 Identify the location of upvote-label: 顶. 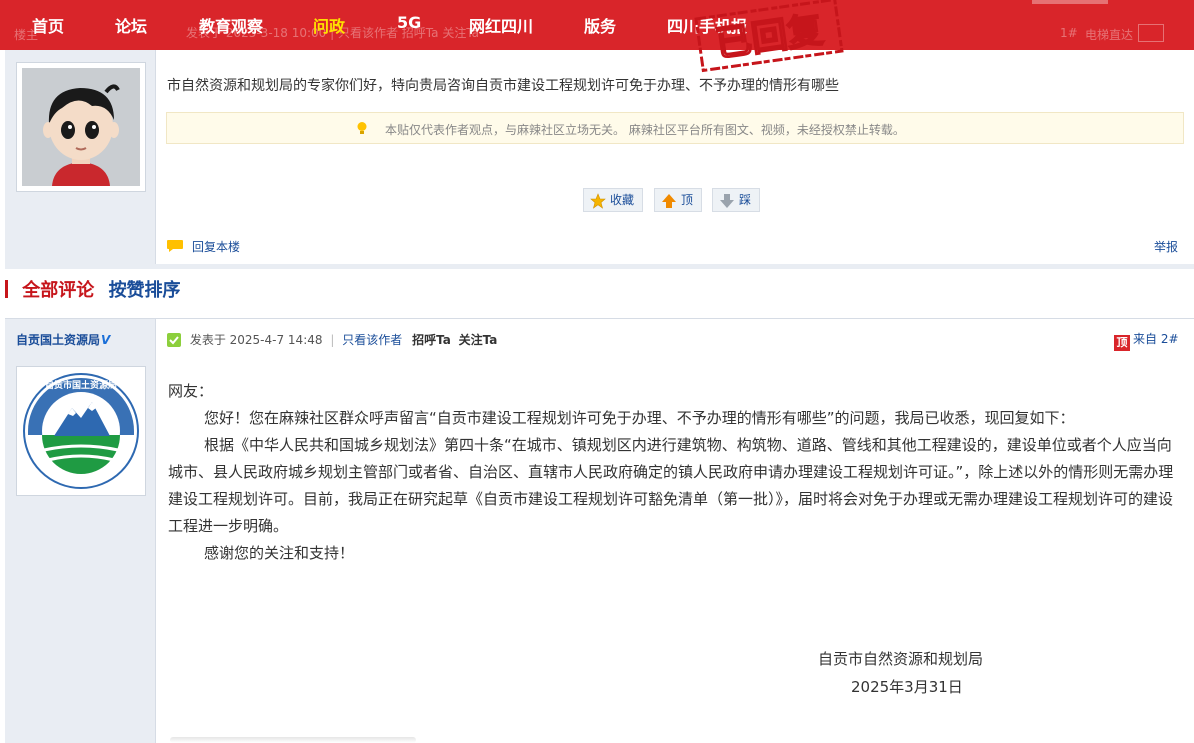
(687, 200).